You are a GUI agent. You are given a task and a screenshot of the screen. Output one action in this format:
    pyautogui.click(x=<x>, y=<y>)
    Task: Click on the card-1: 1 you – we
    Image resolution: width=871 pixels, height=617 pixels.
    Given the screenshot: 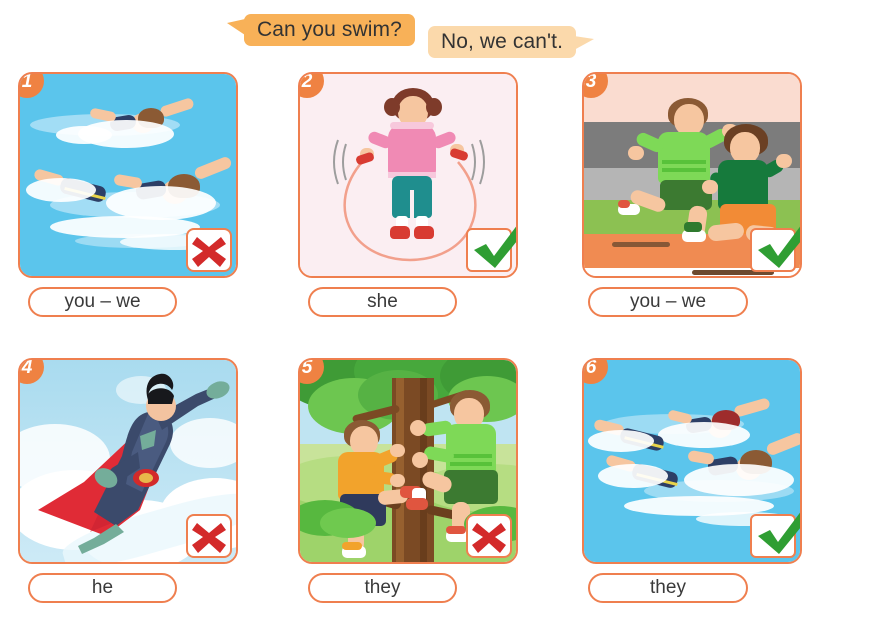 What is the action you would take?
    pyautogui.click(x=128, y=194)
    